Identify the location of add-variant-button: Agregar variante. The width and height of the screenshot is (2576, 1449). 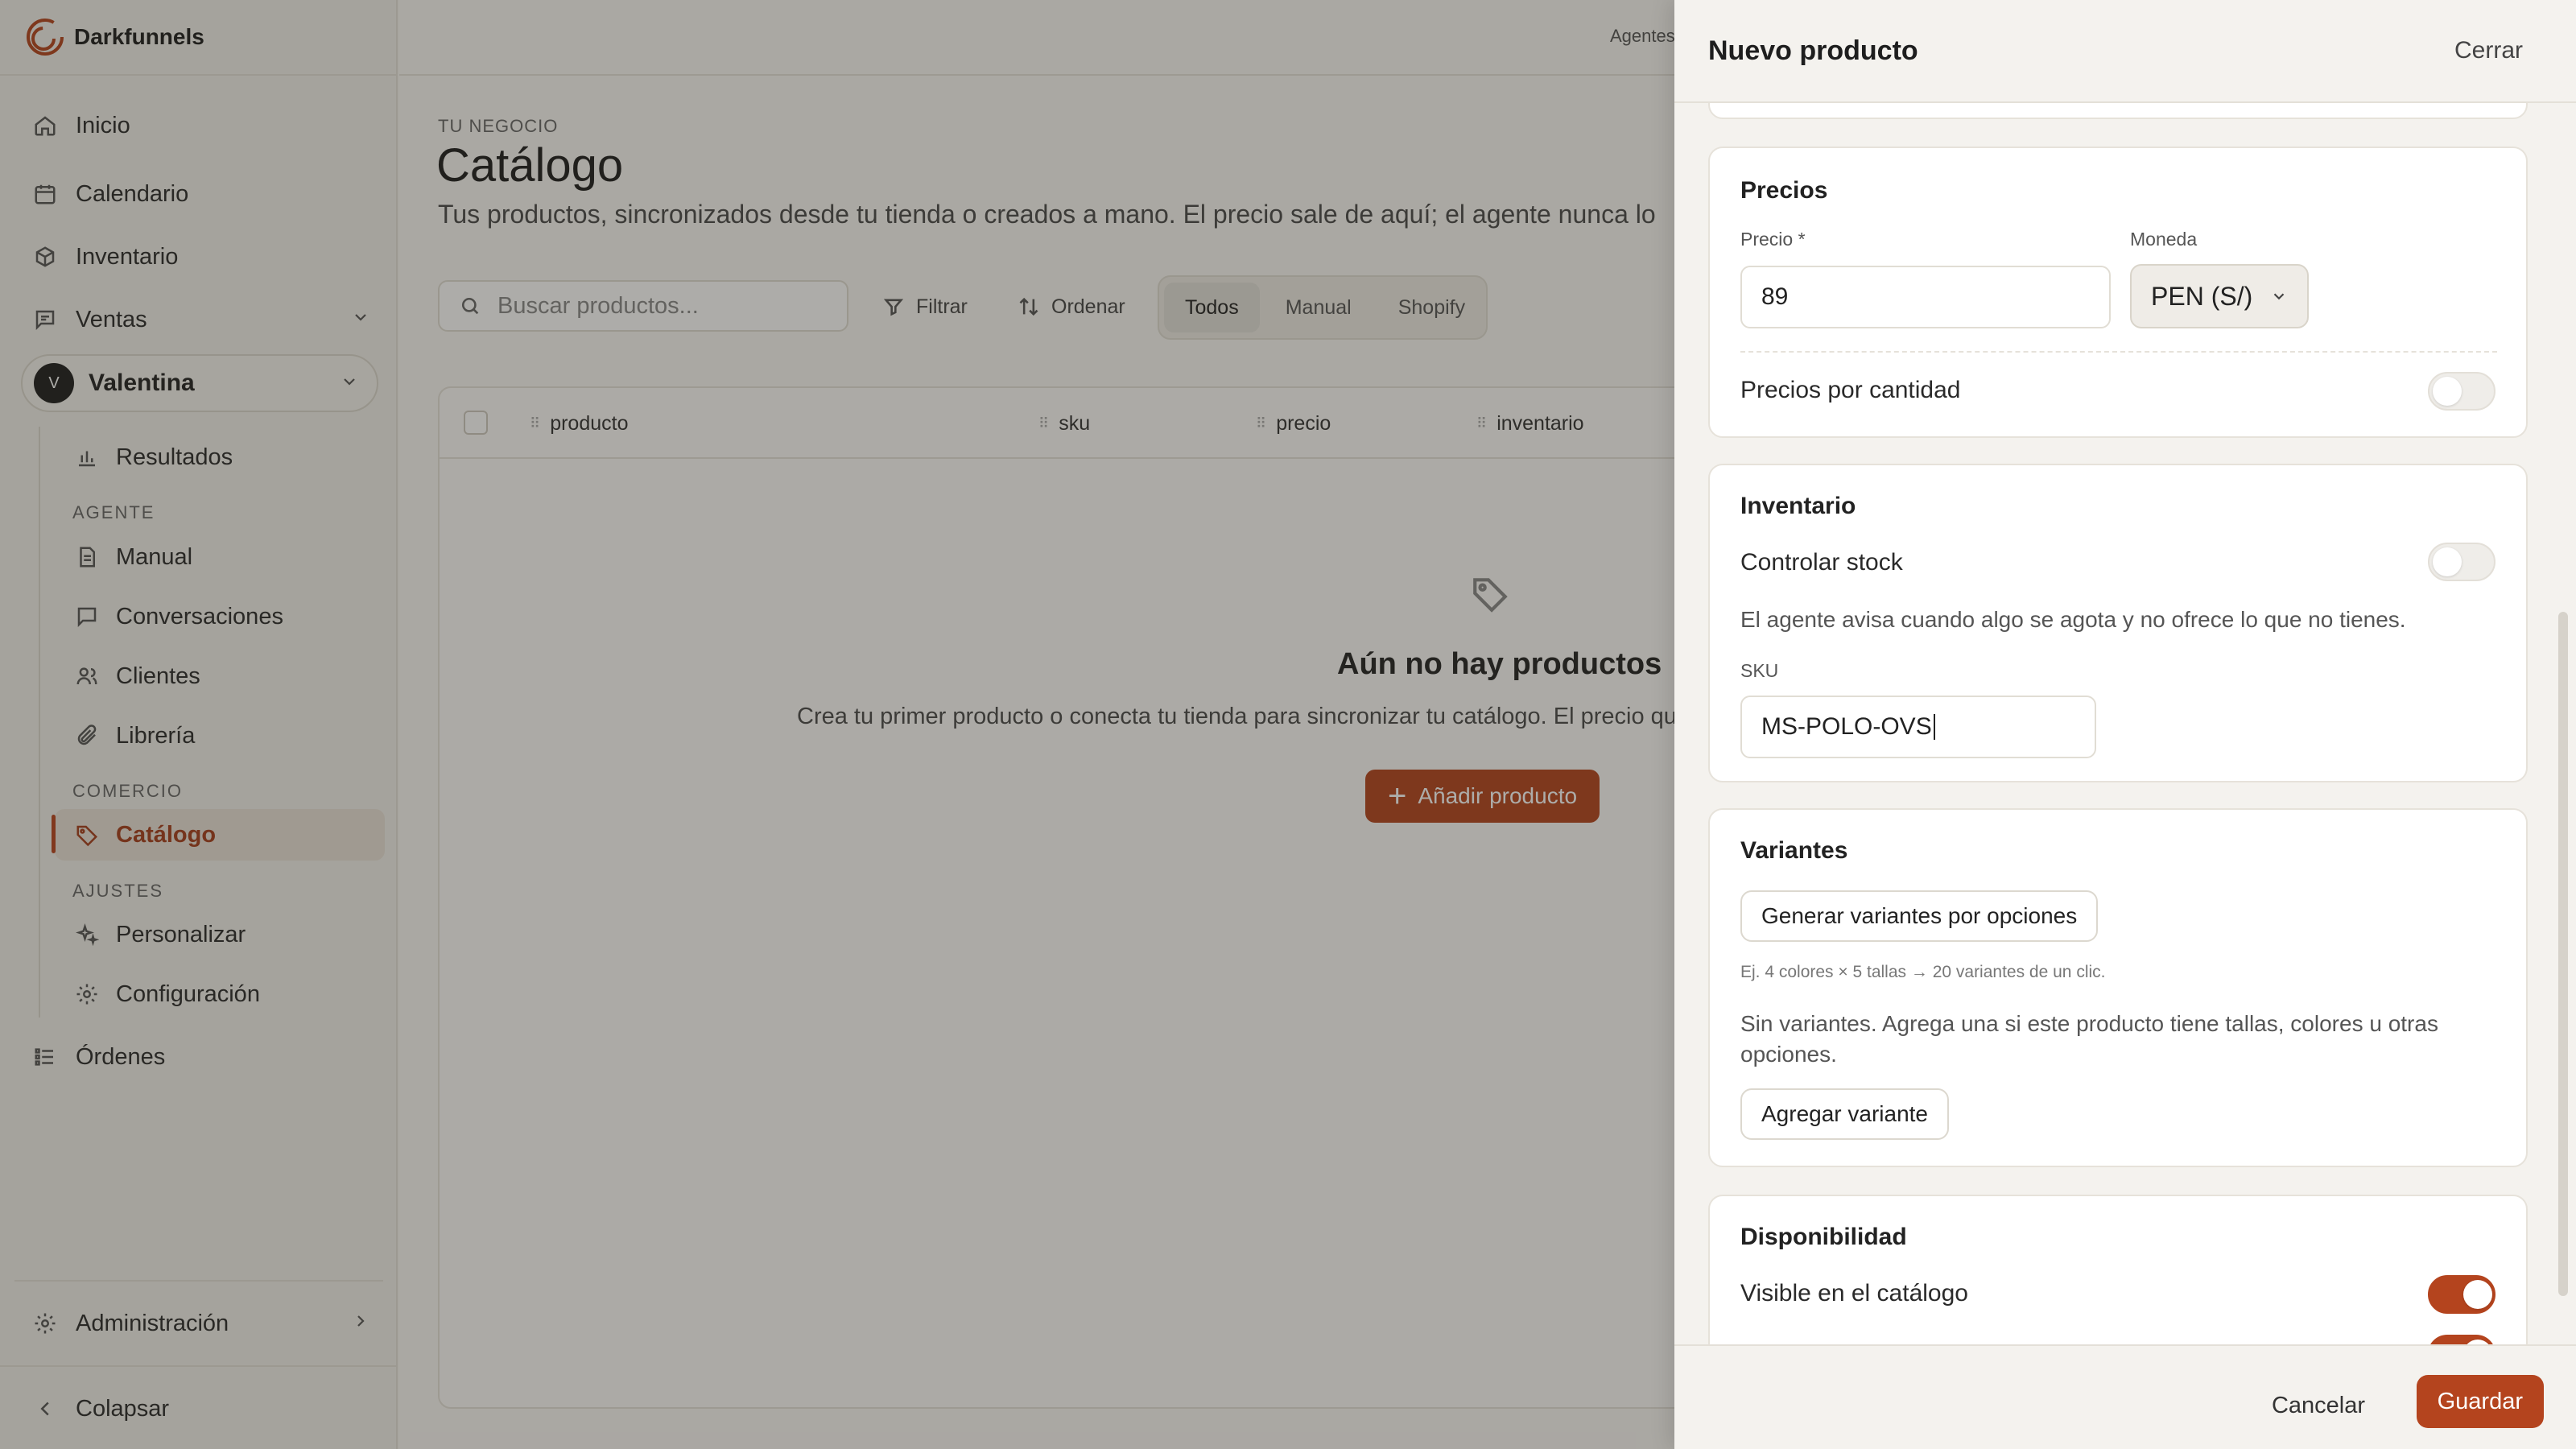
(1845, 1114).